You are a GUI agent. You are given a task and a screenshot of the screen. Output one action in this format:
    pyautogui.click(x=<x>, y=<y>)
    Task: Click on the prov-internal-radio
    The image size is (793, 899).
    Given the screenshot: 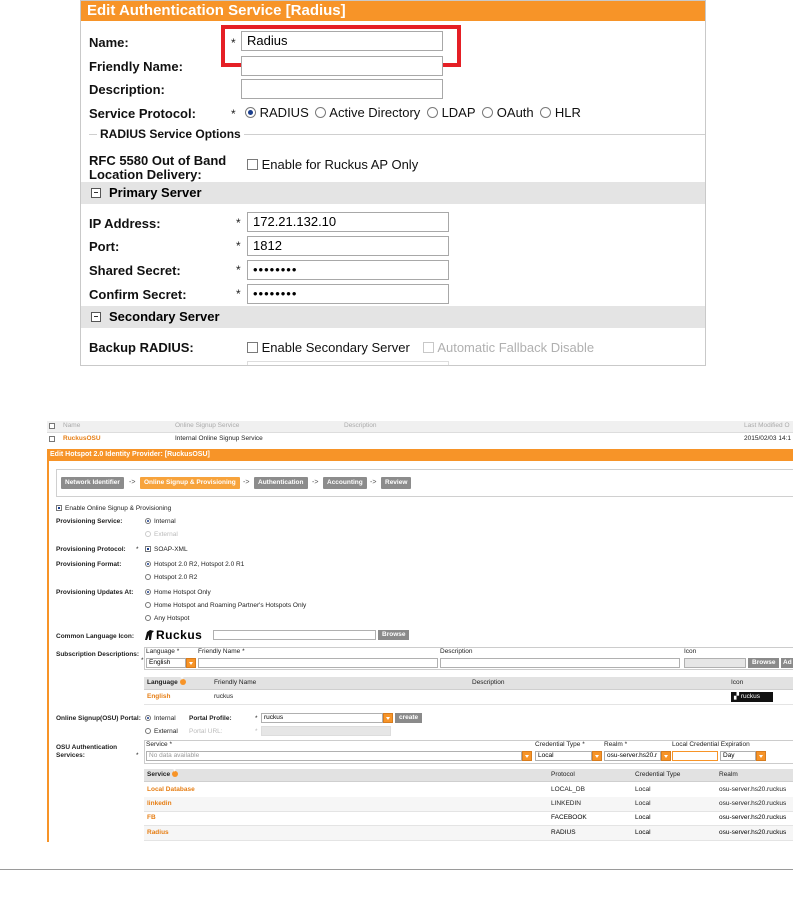 What is the action you would take?
    pyautogui.click(x=148, y=521)
    